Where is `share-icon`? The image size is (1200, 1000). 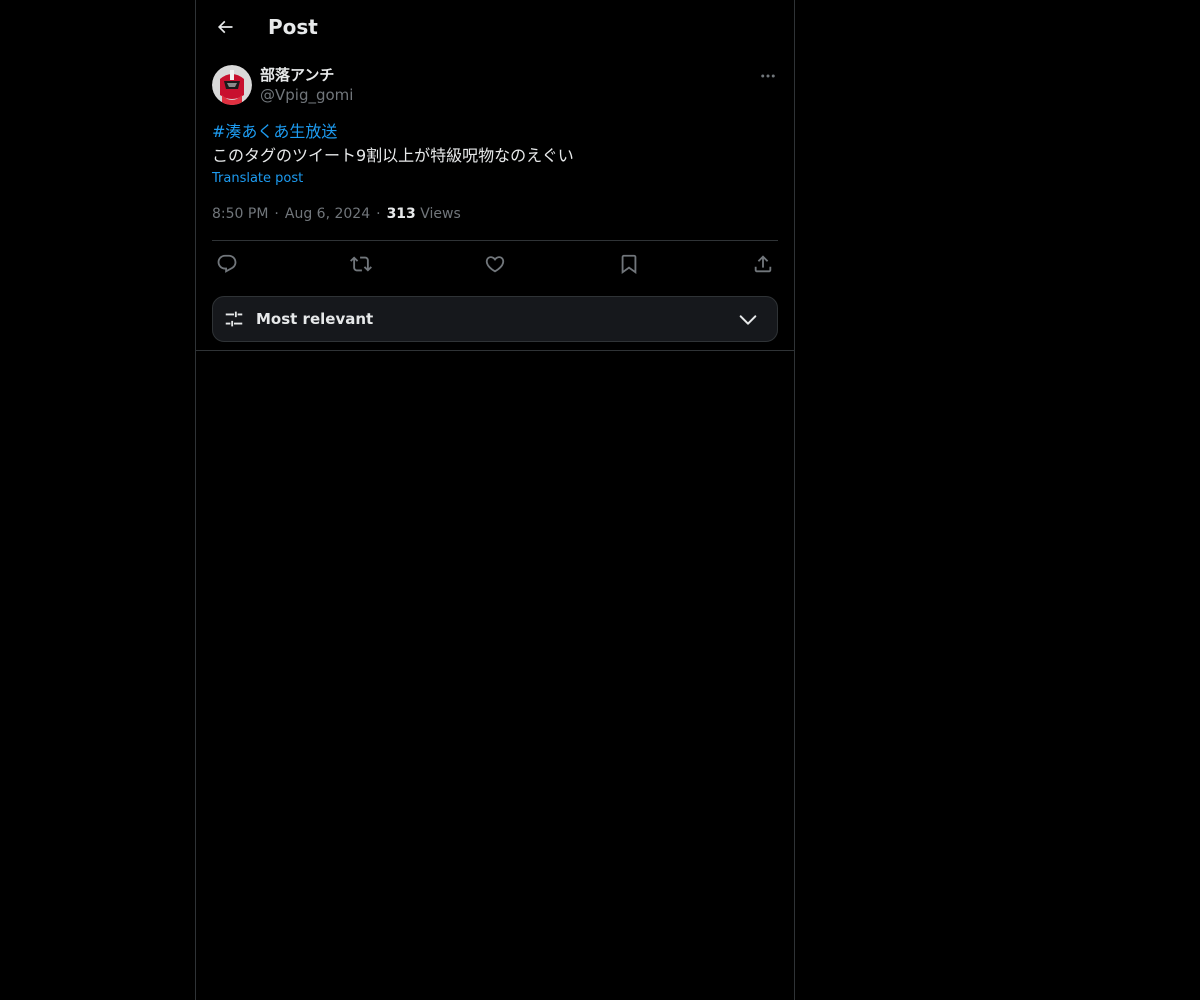
share-icon is located at coordinates (763, 264).